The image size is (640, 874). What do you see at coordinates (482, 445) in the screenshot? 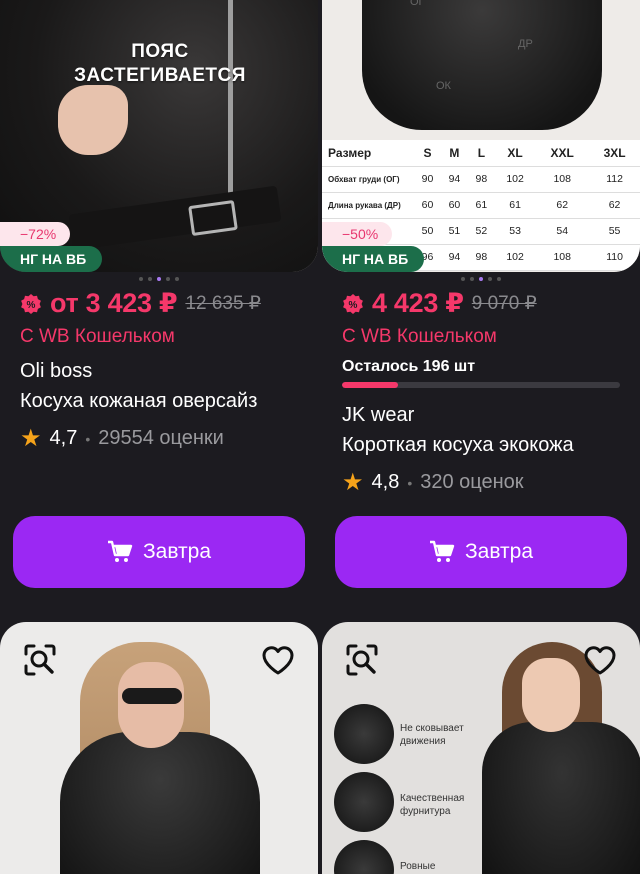
I see `product-title: Короткая косуха экокожа` at bounding box center [482, 445].